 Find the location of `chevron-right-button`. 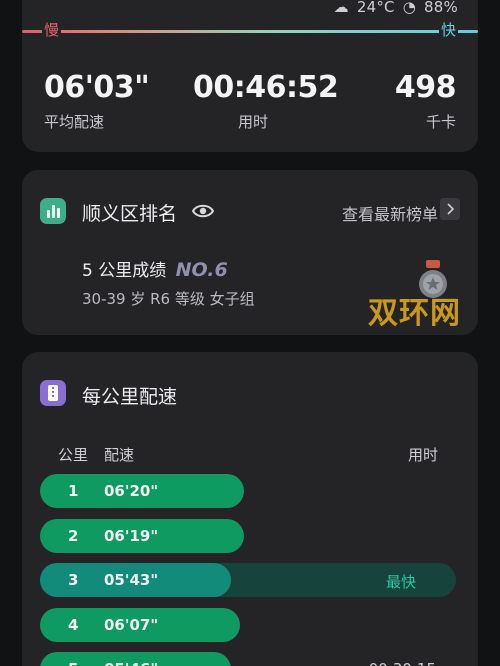

chevron-right-button is located at coordinates (450, 209).